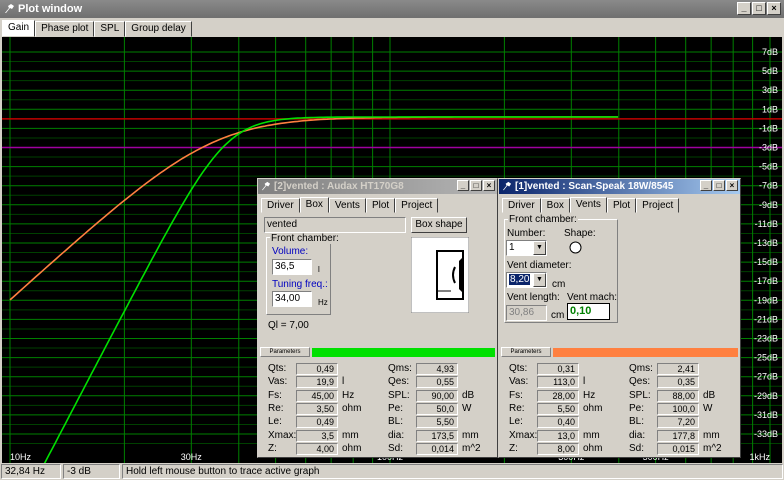  What do you see at coordinates (770, 71) in the screenshot?
I see `y-tick-label: 5dB` at bounding box center [770, 71].